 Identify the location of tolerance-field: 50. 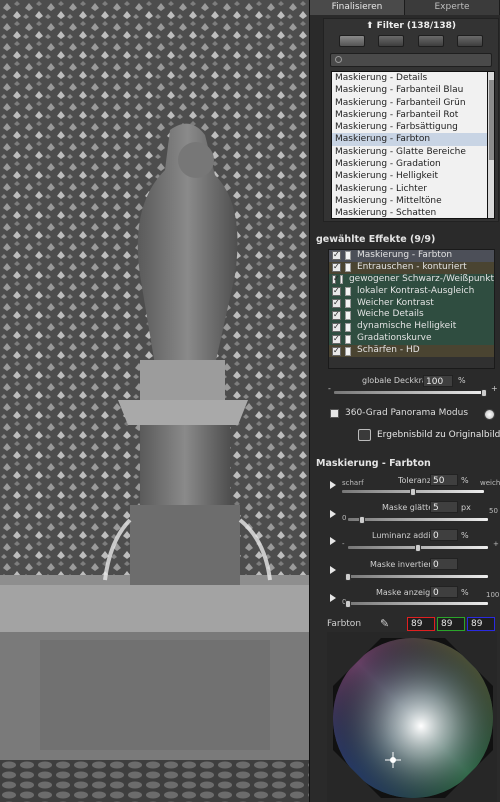
(444, 480).